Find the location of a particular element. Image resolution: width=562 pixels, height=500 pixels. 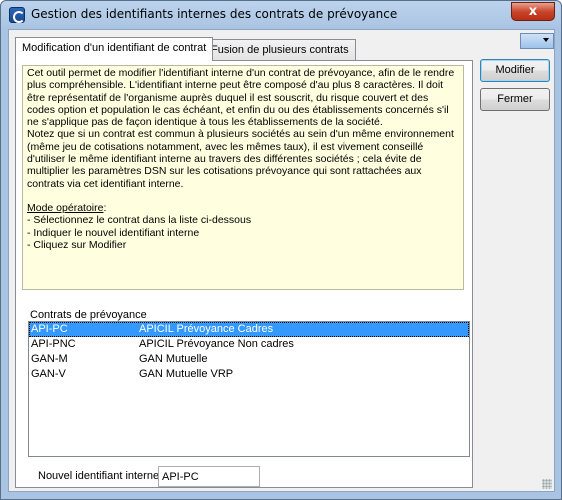

contract-row: API-PC APICIL Prévoyance Cadres is located at coordinates (249, 329).